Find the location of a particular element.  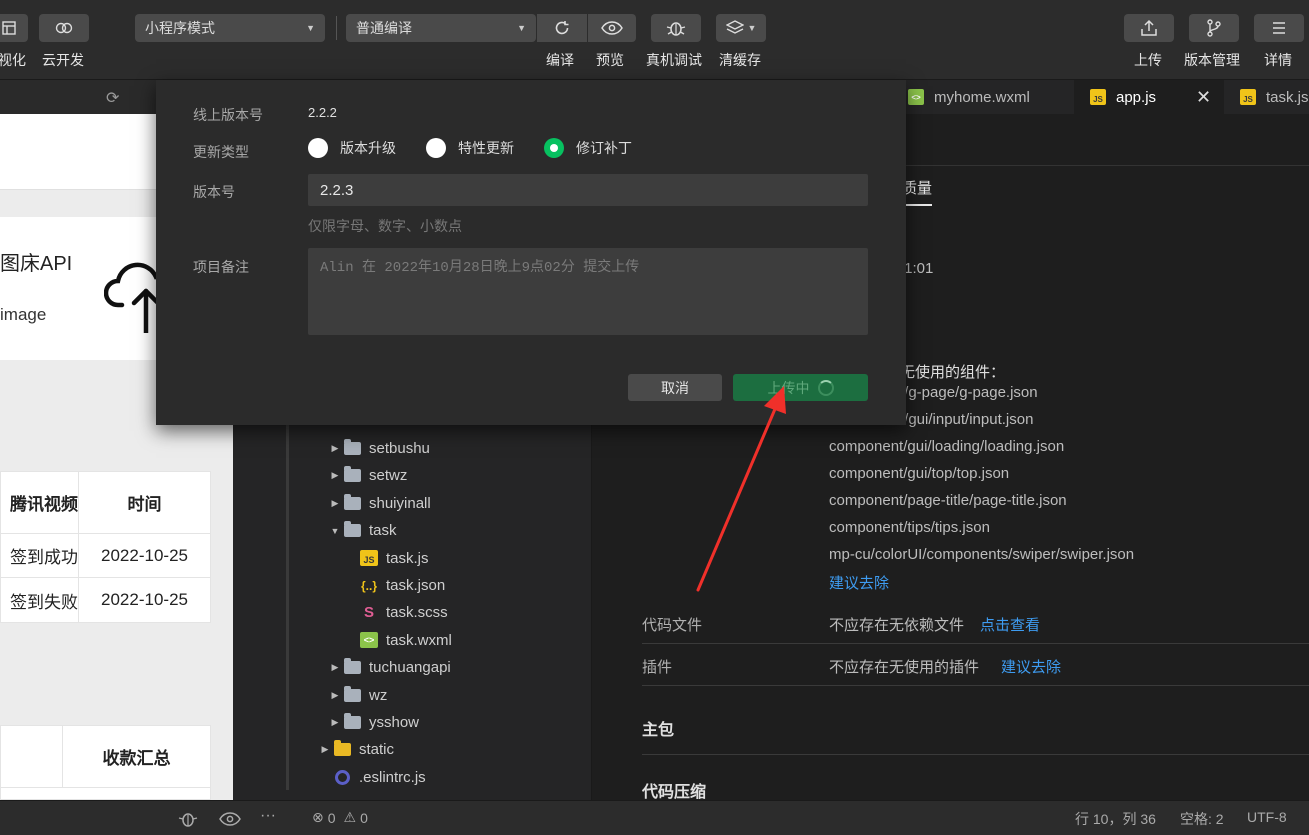

tree-item: Stask.scss is located at coordinates (400, 612).